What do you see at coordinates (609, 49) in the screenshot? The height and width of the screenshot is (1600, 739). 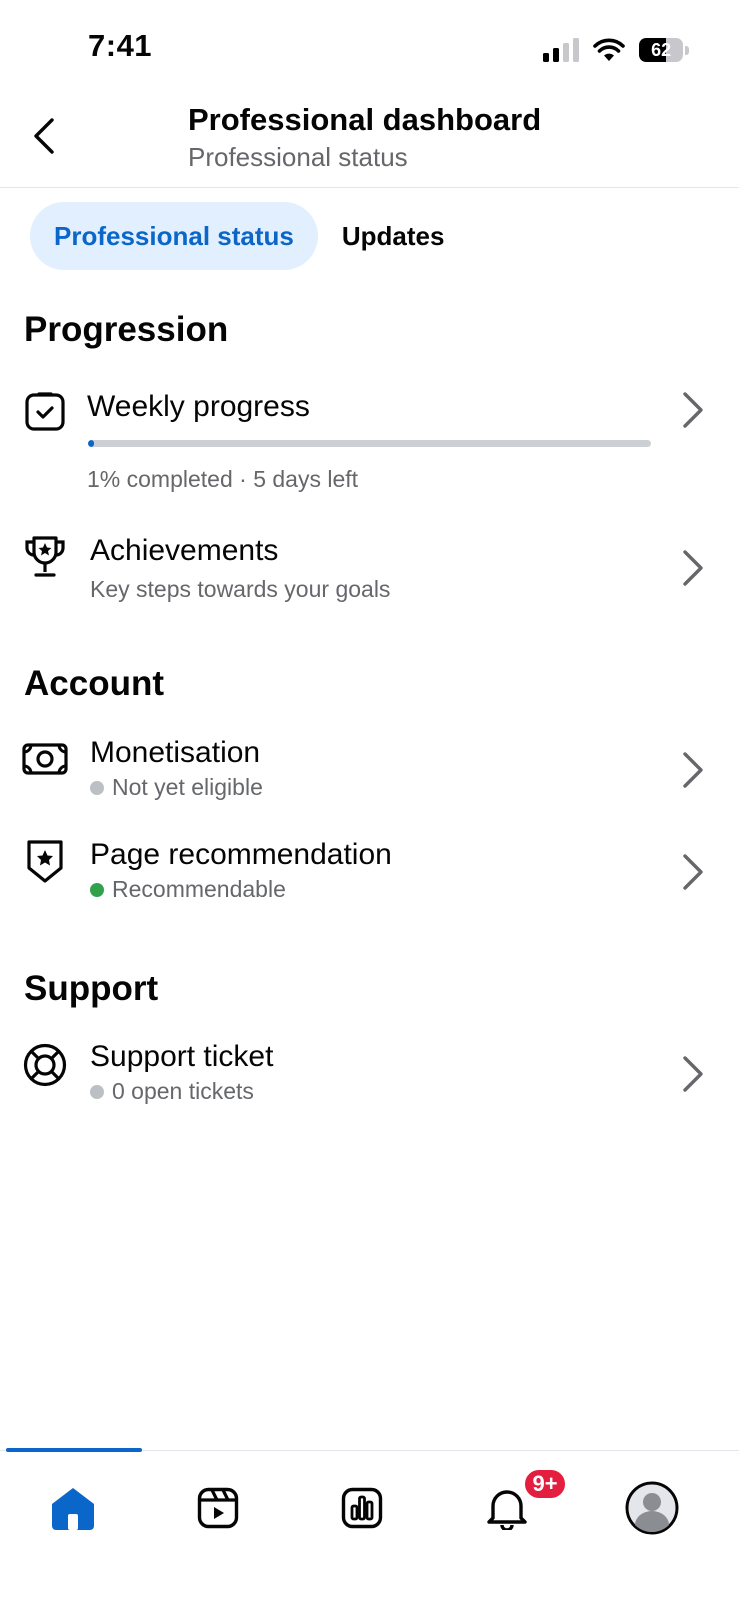 I see `wifi-icon` at bounding box center [609, 49].